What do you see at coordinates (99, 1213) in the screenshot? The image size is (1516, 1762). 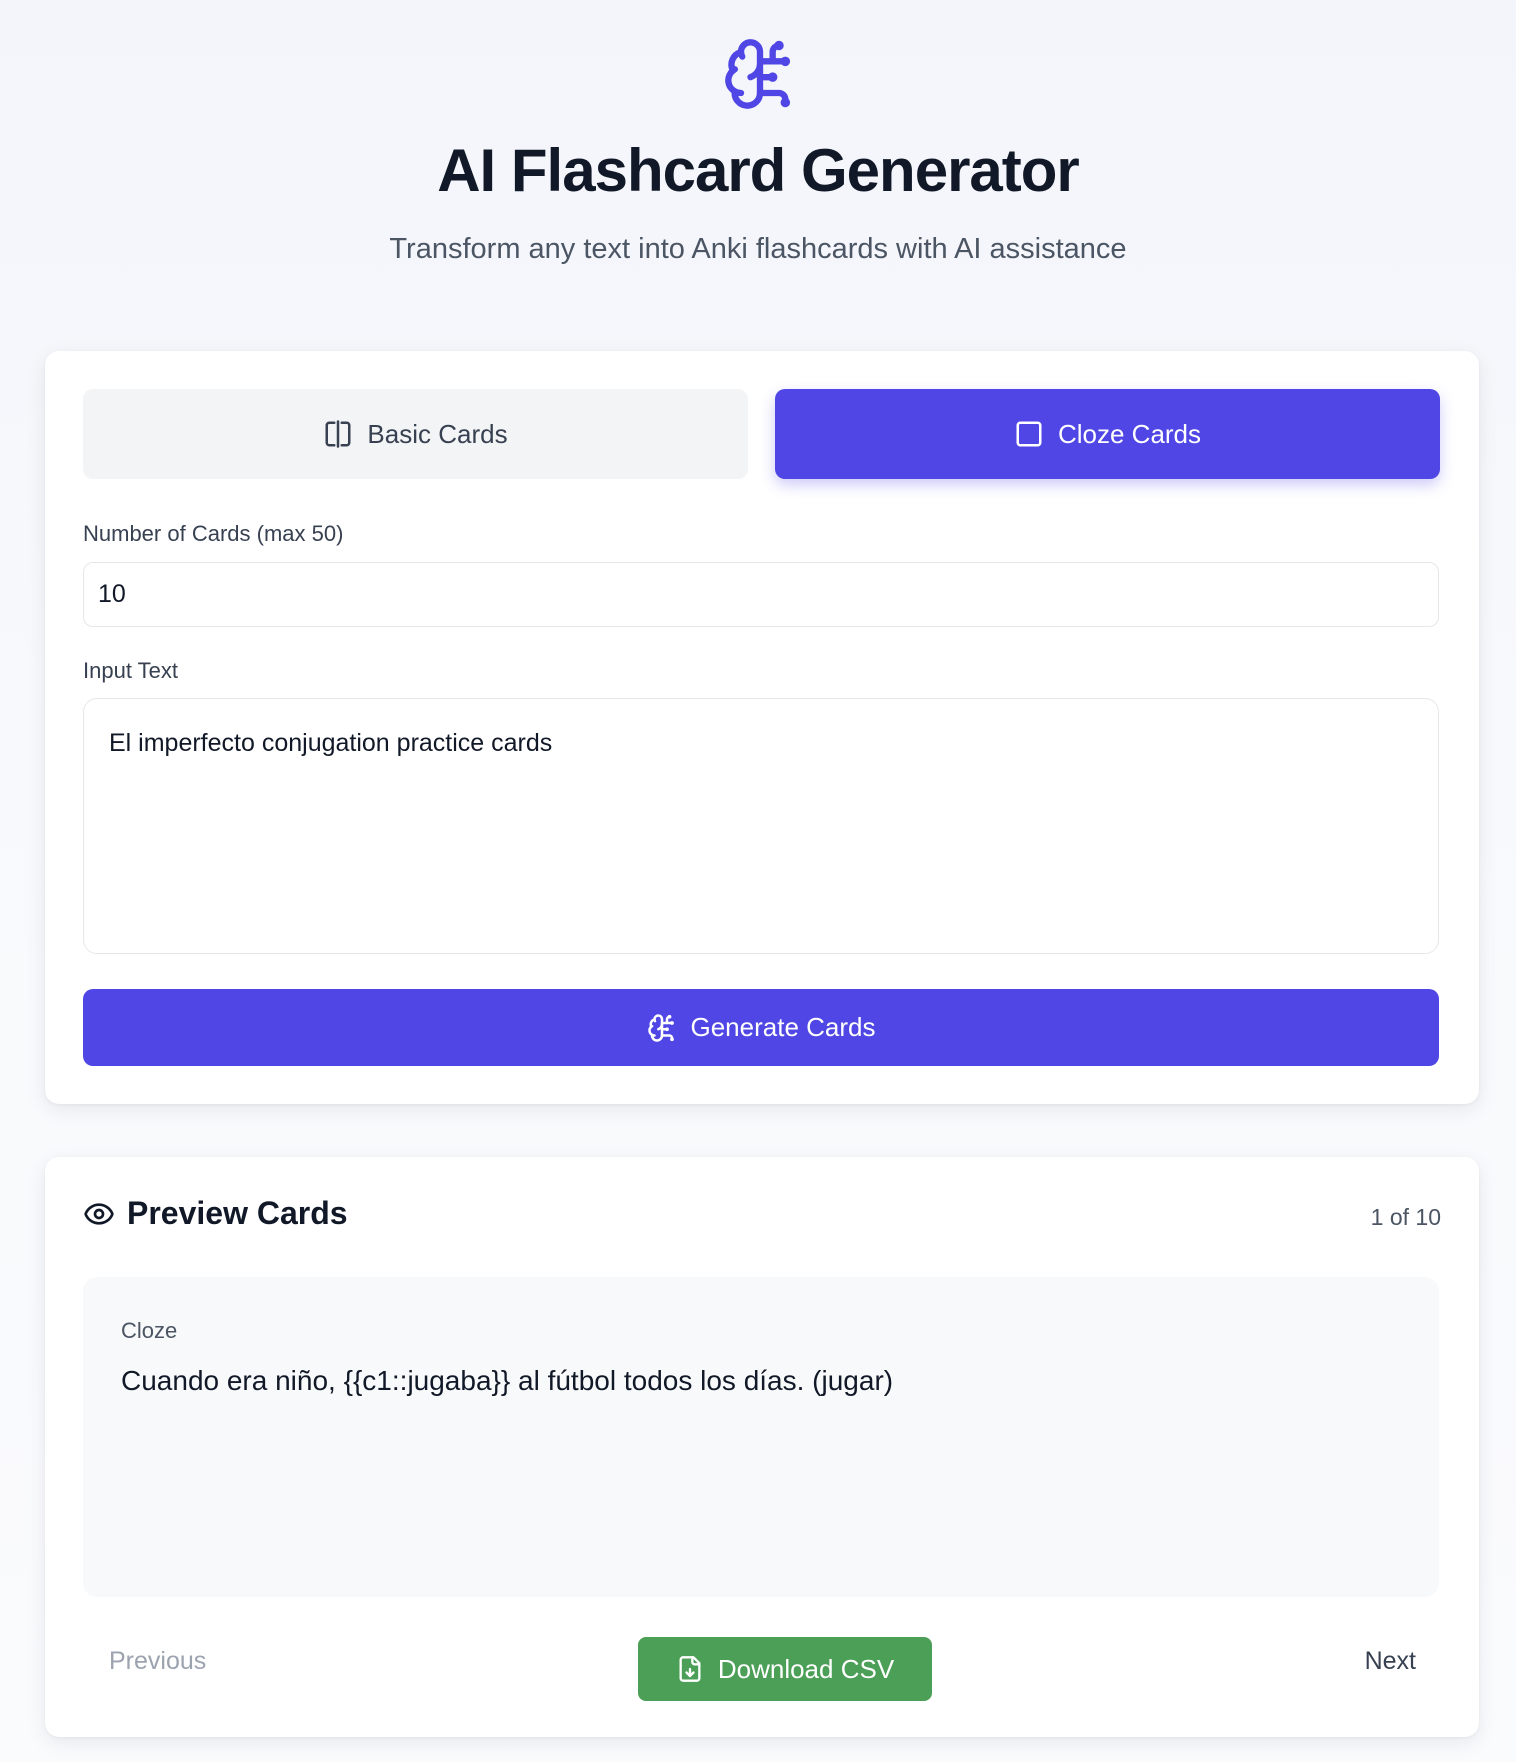 I see `eye-icon` at bounding box center [99, 1213].